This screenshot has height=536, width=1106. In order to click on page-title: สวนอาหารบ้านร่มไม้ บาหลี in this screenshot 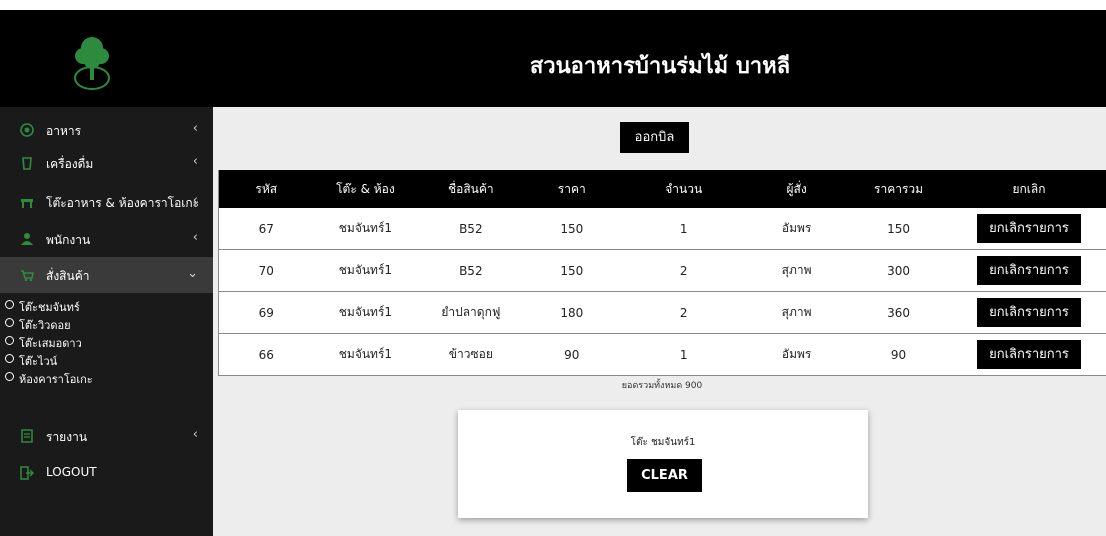, I will do `click(660, 66)`.